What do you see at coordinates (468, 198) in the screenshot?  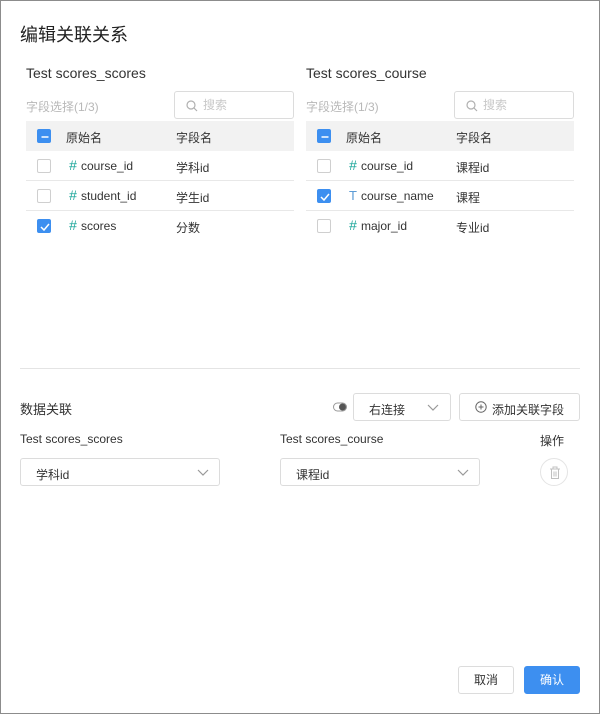 I see `field-alias: 课程` at bounding box center [468, 198].